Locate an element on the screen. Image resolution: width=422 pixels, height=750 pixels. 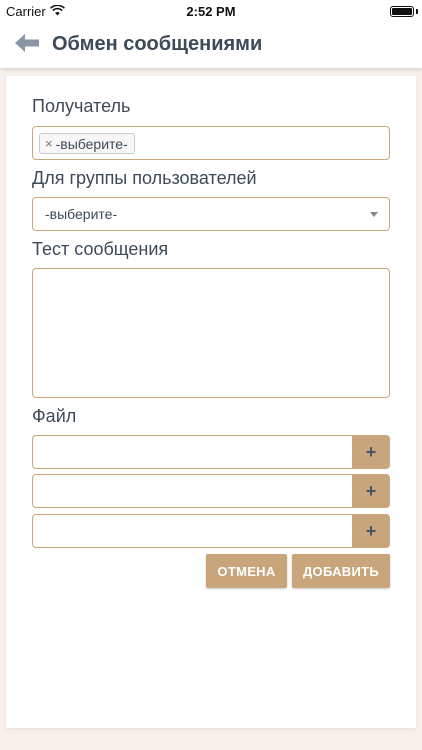
add-file-button-2: + is located at coordinates (371, 491).